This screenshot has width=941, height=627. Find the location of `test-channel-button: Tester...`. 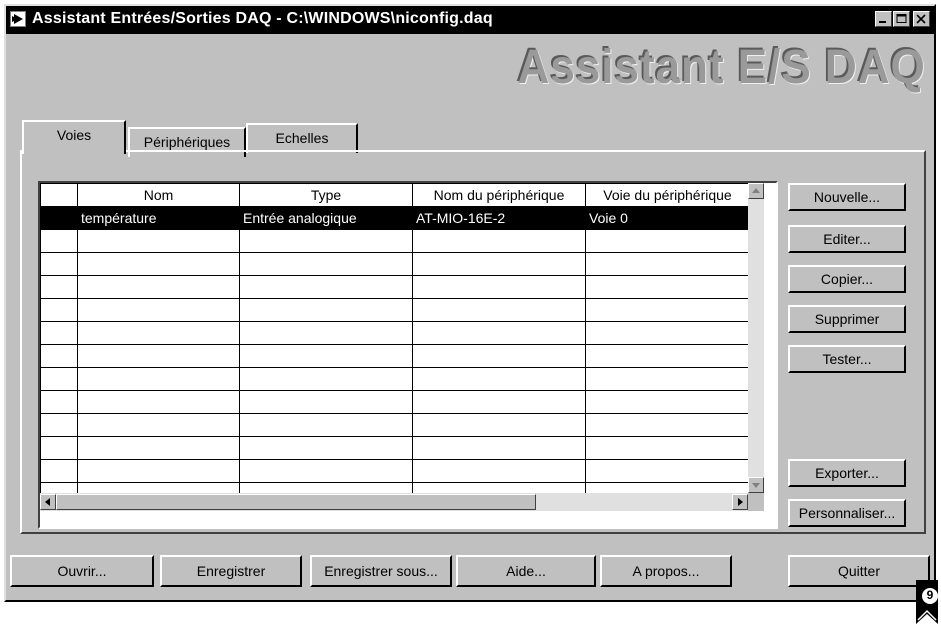

test-channel-button: Tester... is located at coordinates (847, 359).